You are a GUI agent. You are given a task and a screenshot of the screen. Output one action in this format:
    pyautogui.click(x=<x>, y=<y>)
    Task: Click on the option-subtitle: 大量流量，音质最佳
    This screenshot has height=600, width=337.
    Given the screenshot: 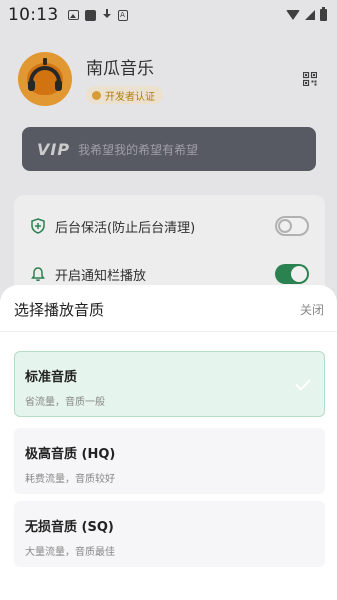 What is the action you would take?
    pyautogui.click(x=70, y=552)
    